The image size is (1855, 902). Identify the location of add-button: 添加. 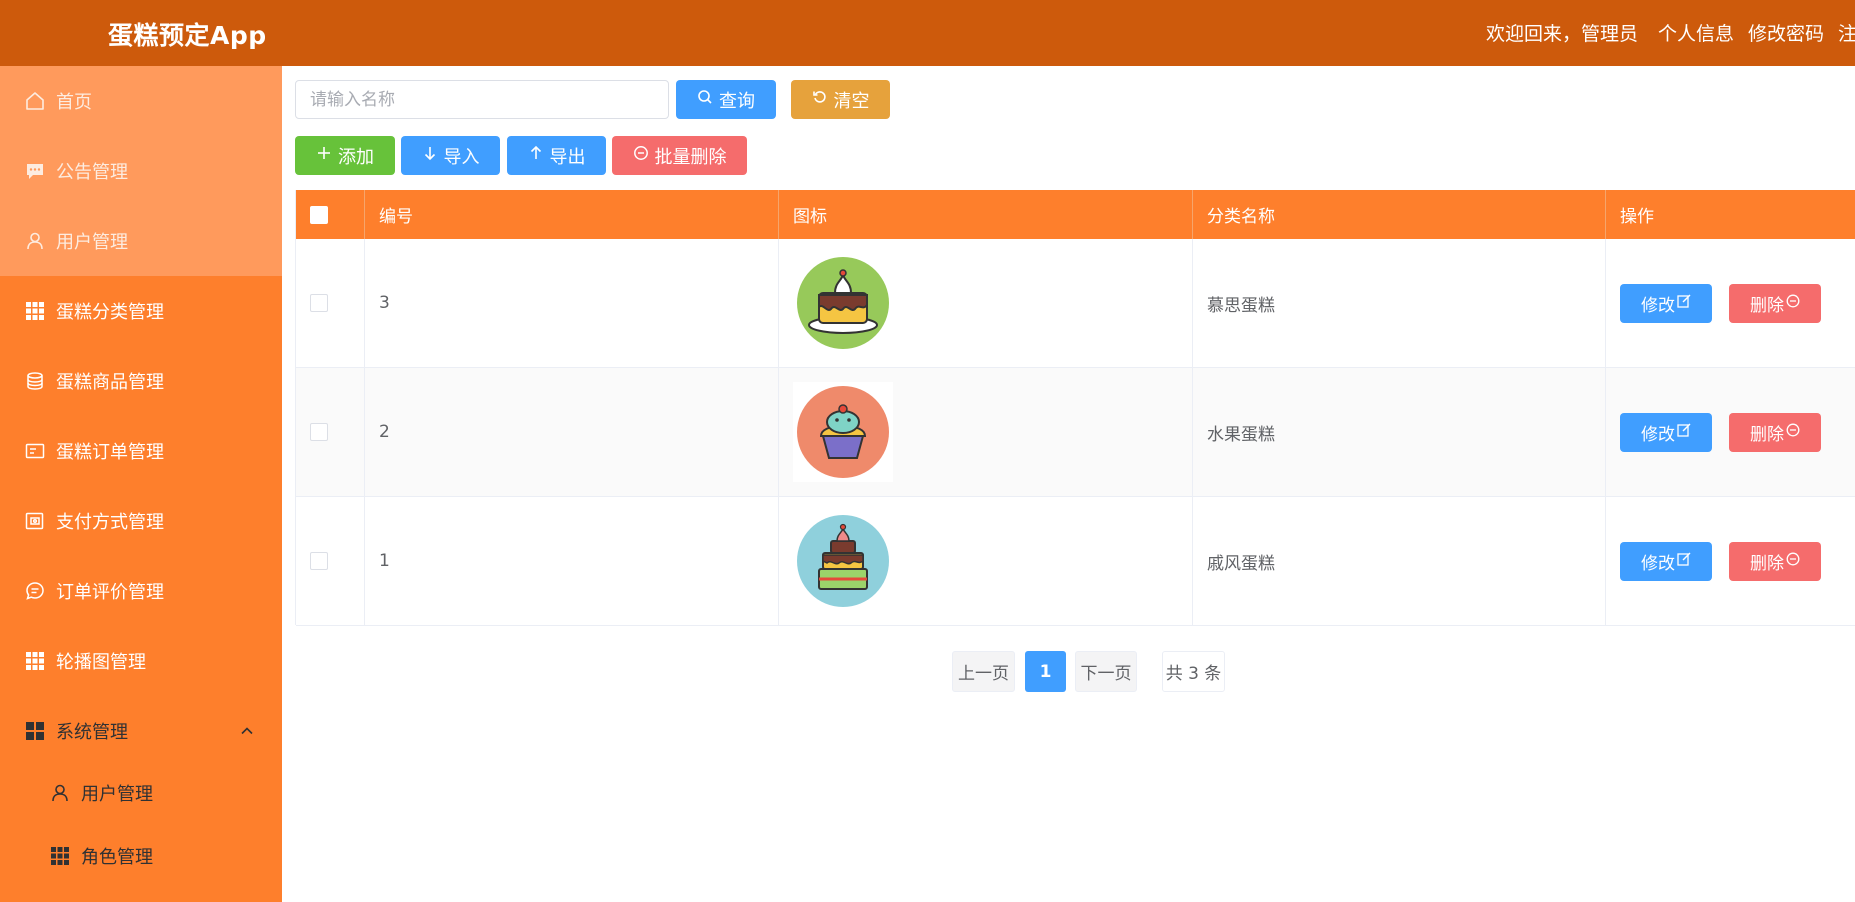
(345, 155).